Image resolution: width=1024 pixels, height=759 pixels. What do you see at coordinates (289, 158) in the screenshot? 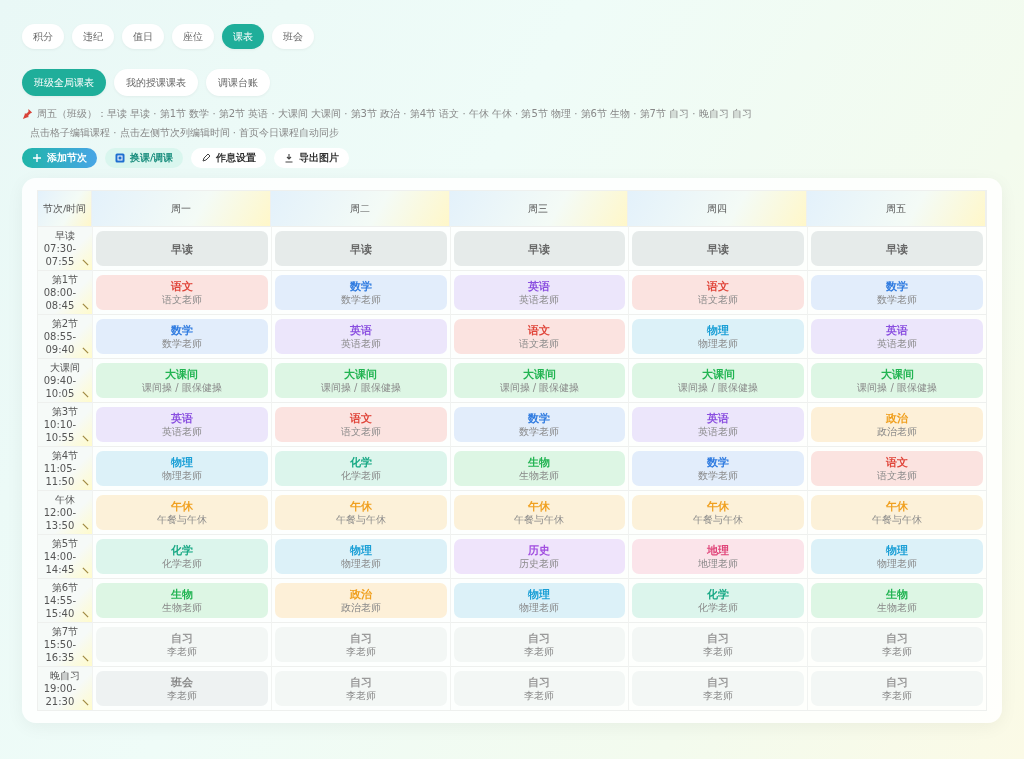
I see `download-icon` at bounding box center [289, 158].